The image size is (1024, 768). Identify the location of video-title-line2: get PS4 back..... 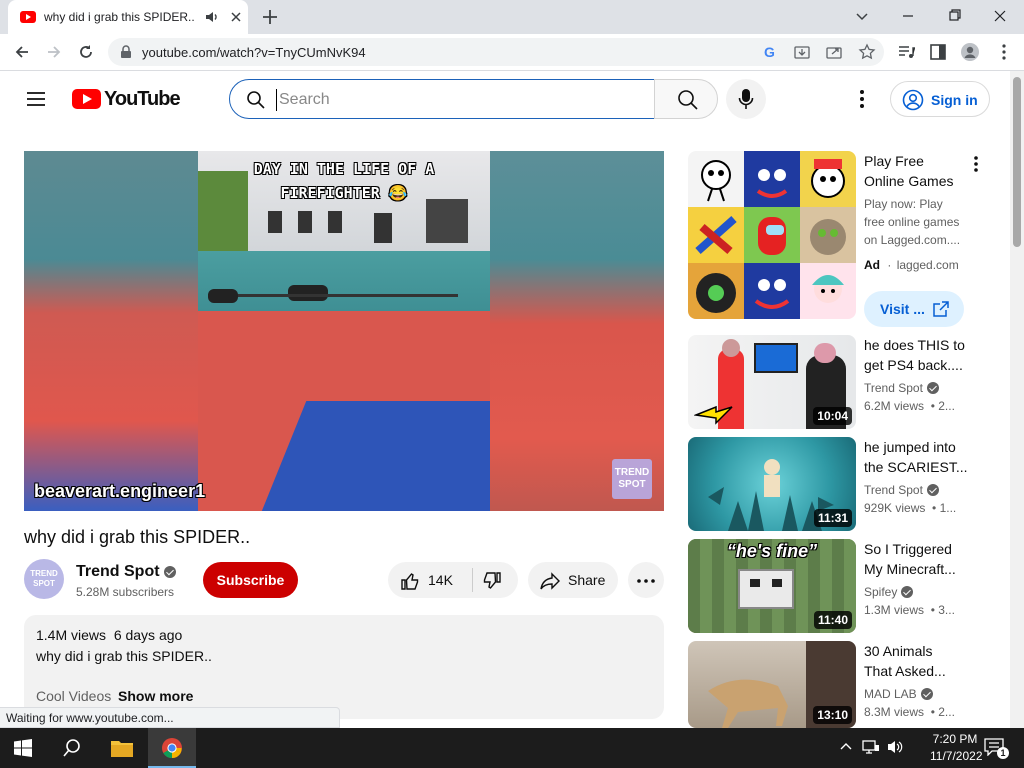
(913, 365).